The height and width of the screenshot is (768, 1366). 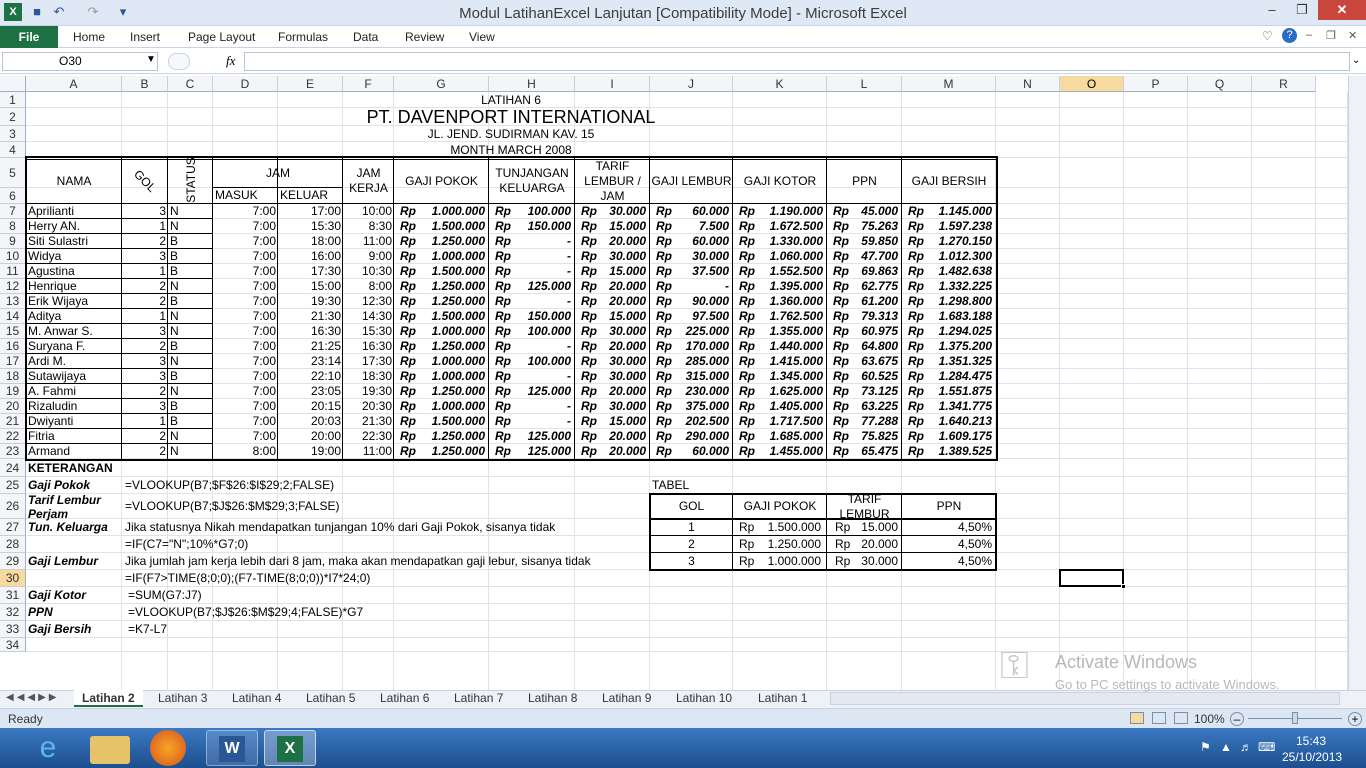 What do you see at coordinates (1284, 84) in the screenshot?
I see `column-header-r: R` at bounding box center [1284, 84].